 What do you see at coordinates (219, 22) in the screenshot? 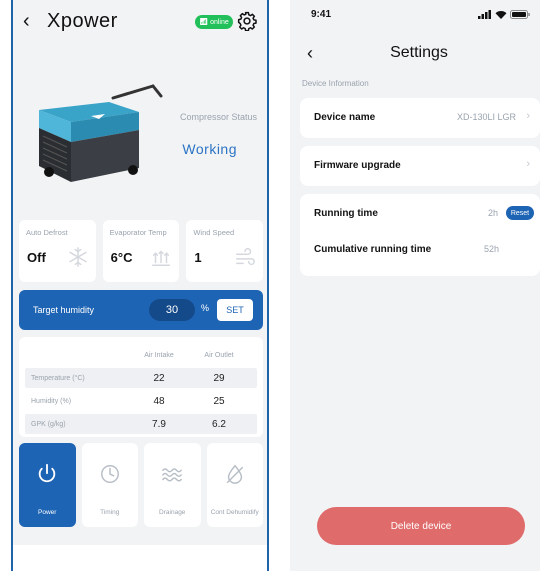
I see `online-label: online` at bounding box center [219, 22].